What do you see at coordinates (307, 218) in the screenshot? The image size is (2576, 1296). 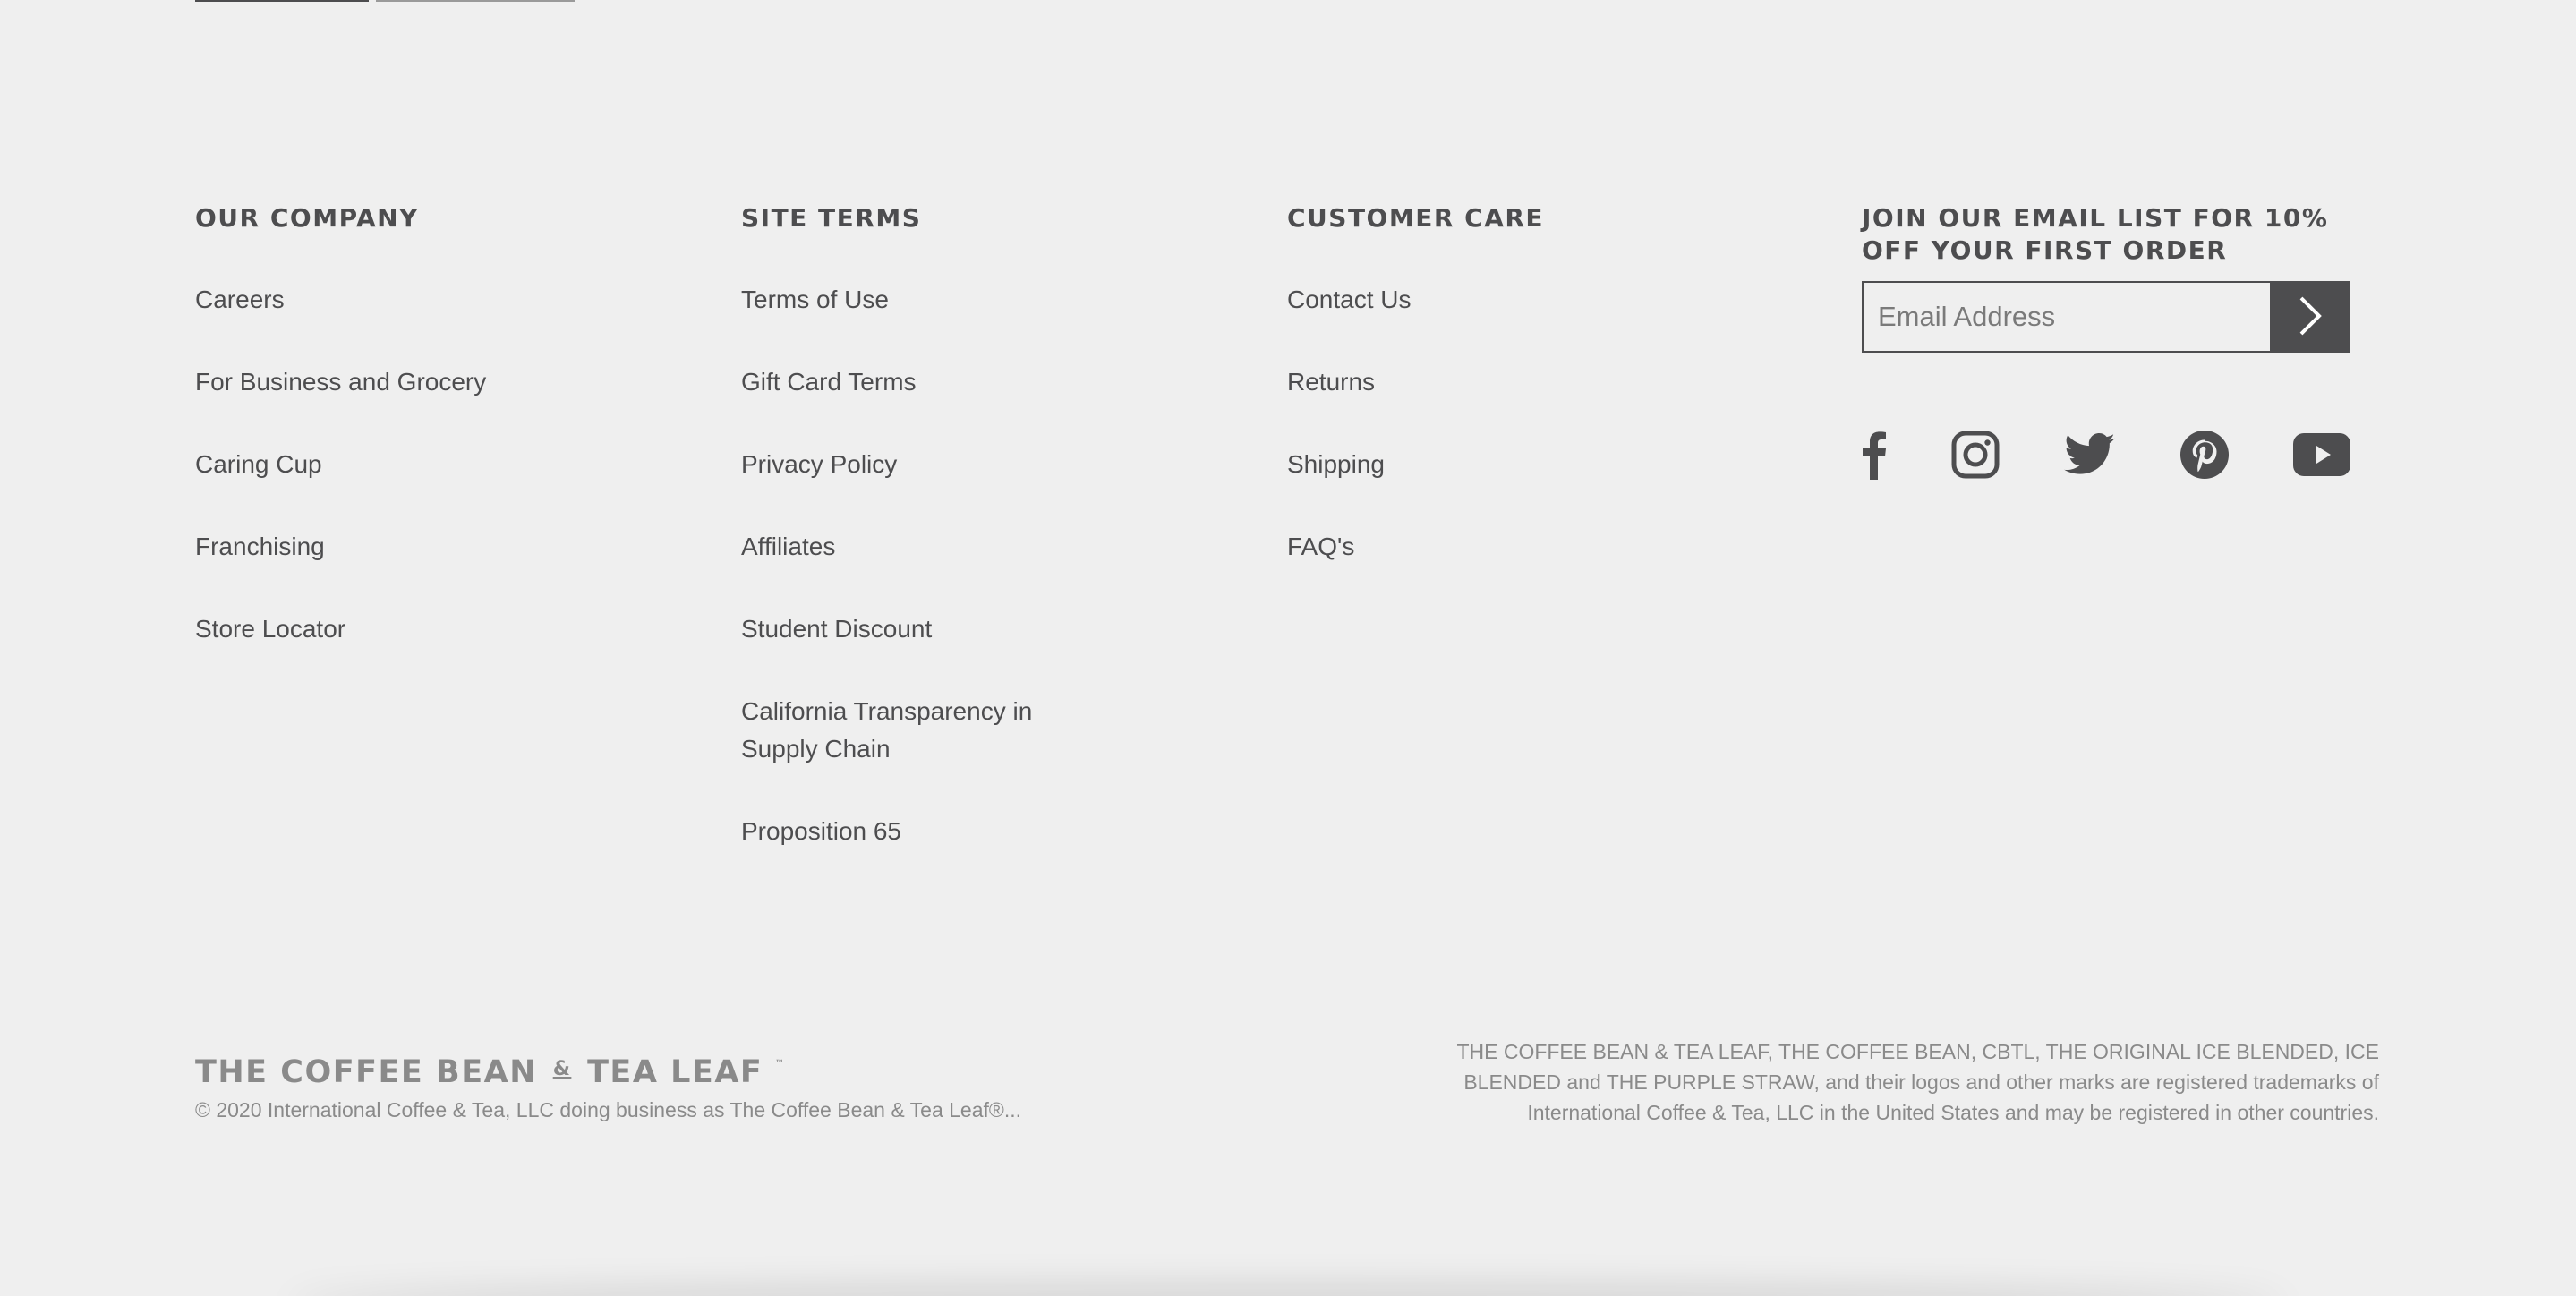 I see `our-company-heading: OUR COMPANY` at bounding box center [307, 218].